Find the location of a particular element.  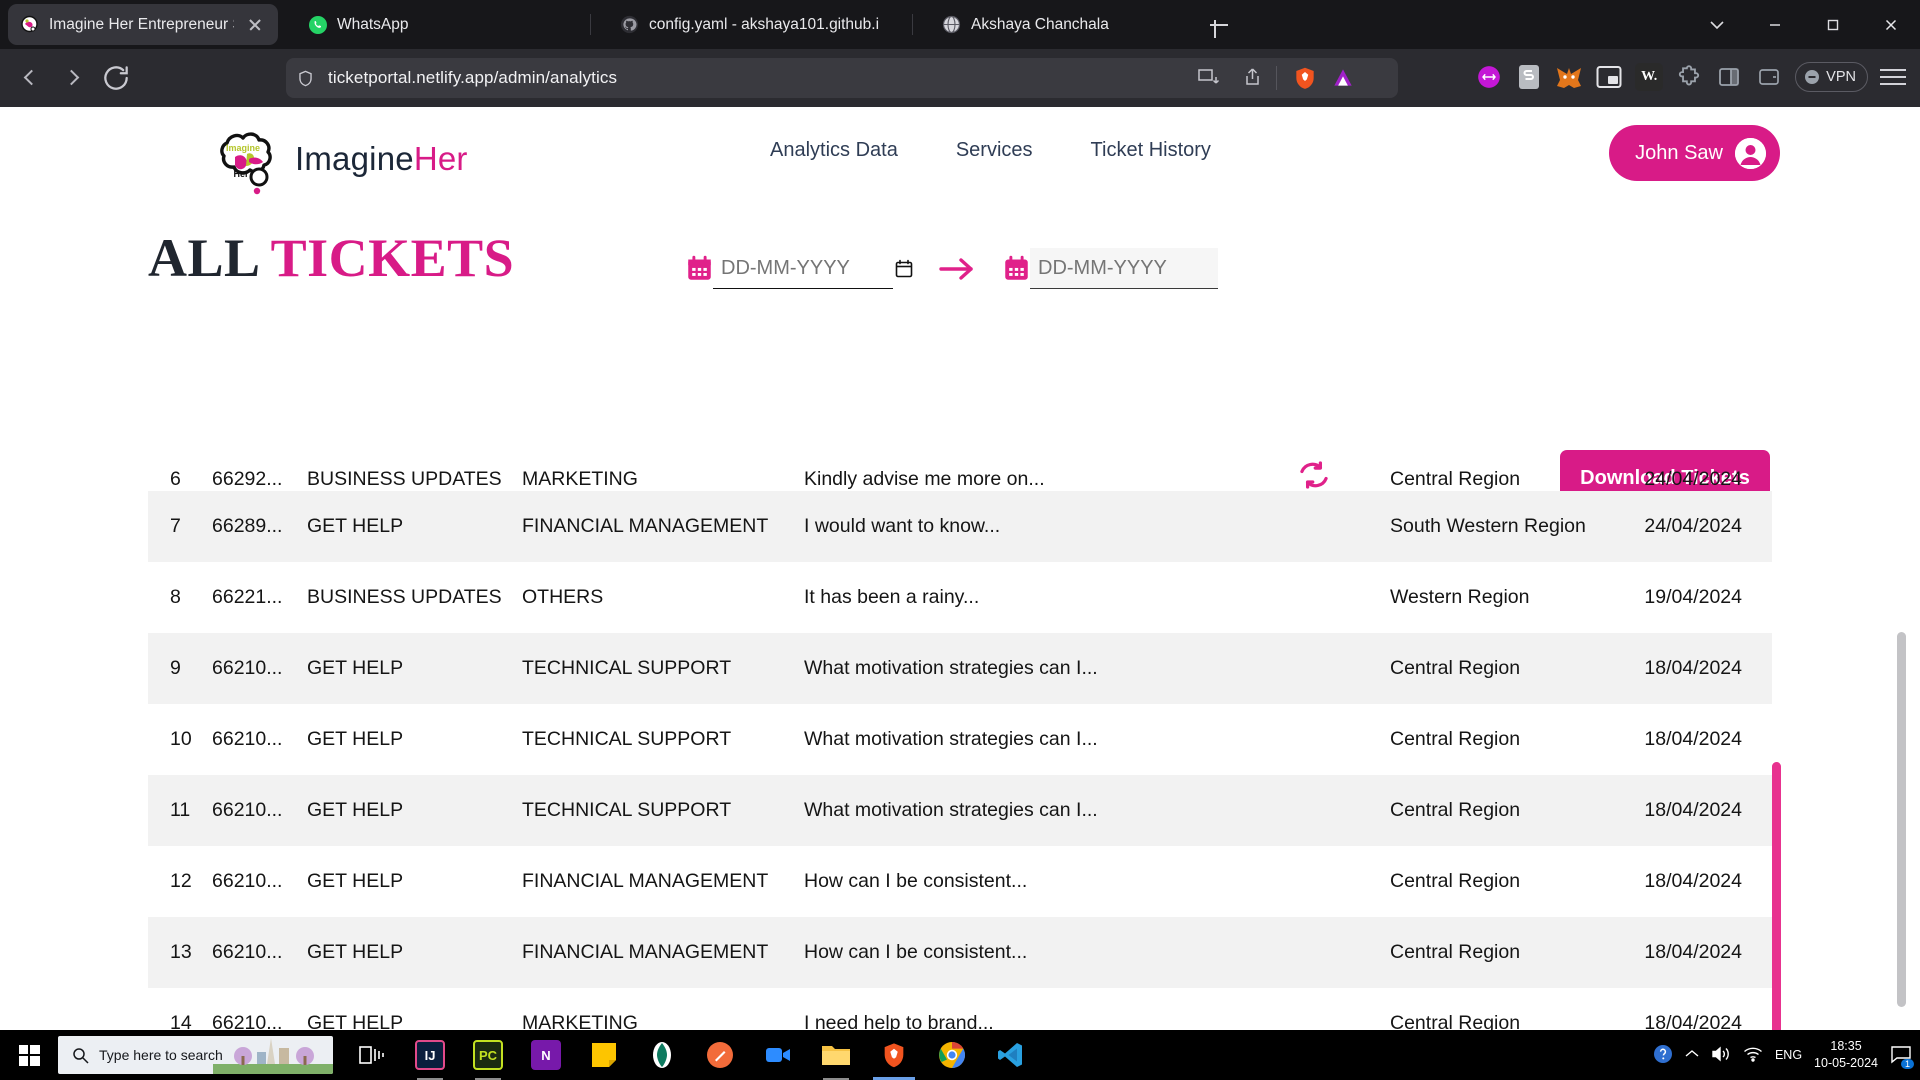

vs-code-icon is located at coordinates (1010, 1055).